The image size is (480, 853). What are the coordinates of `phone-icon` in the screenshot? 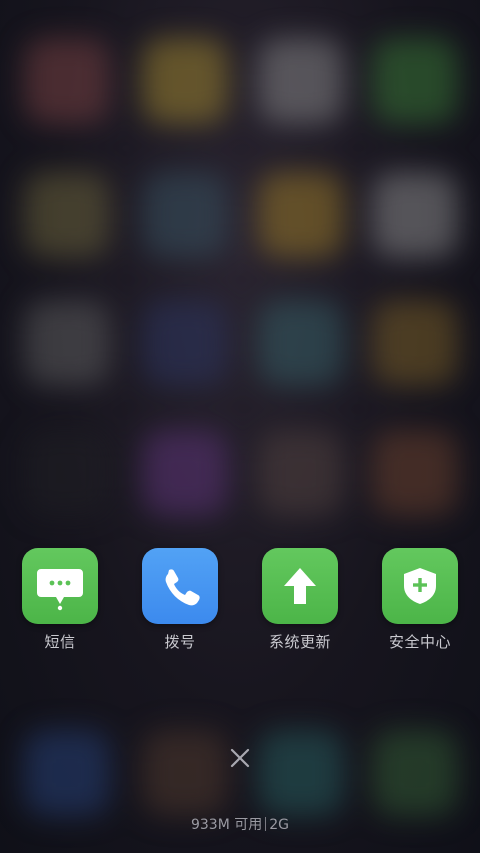 It's located at (182, 587).